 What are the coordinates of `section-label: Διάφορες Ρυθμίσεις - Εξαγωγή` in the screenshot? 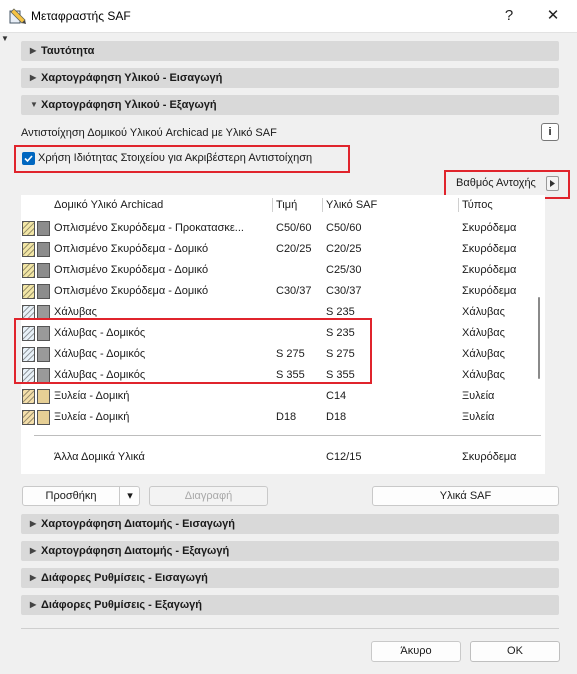 It's located at (121, 605).